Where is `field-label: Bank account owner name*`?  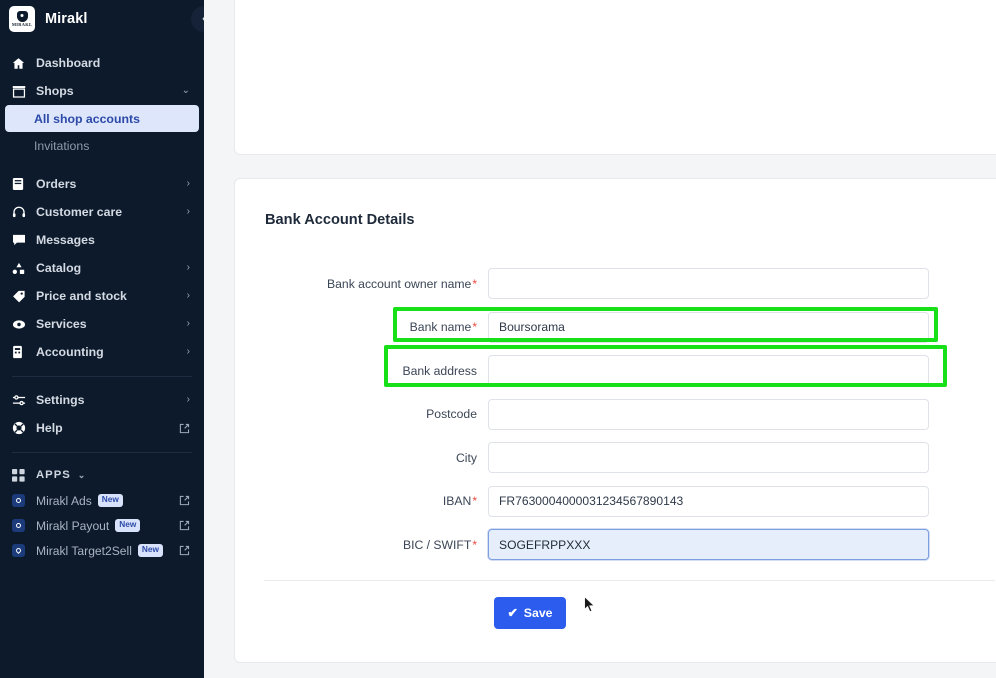 field-label: Bank account owner name* is located at coordinates (361, 284).